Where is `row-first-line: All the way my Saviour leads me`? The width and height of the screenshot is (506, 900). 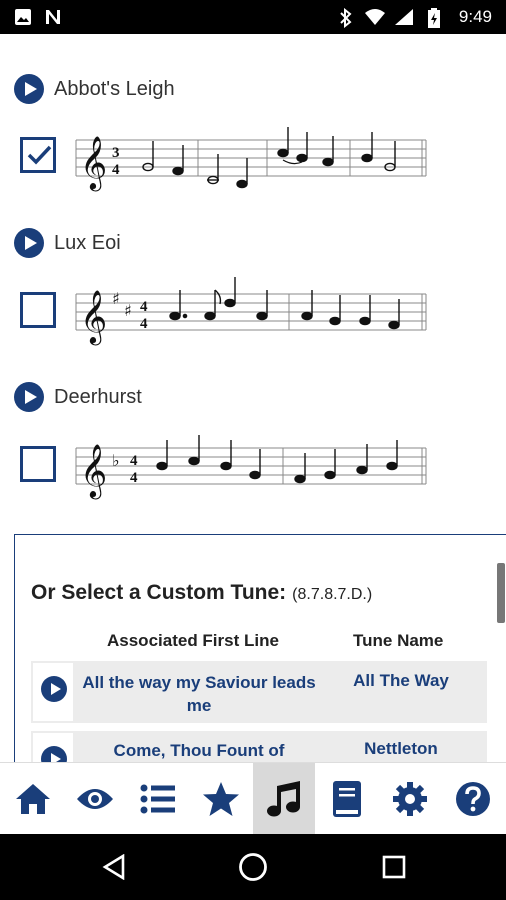
row-first-line: All the way my Saviour leads me is located at coordinates (199, 694).